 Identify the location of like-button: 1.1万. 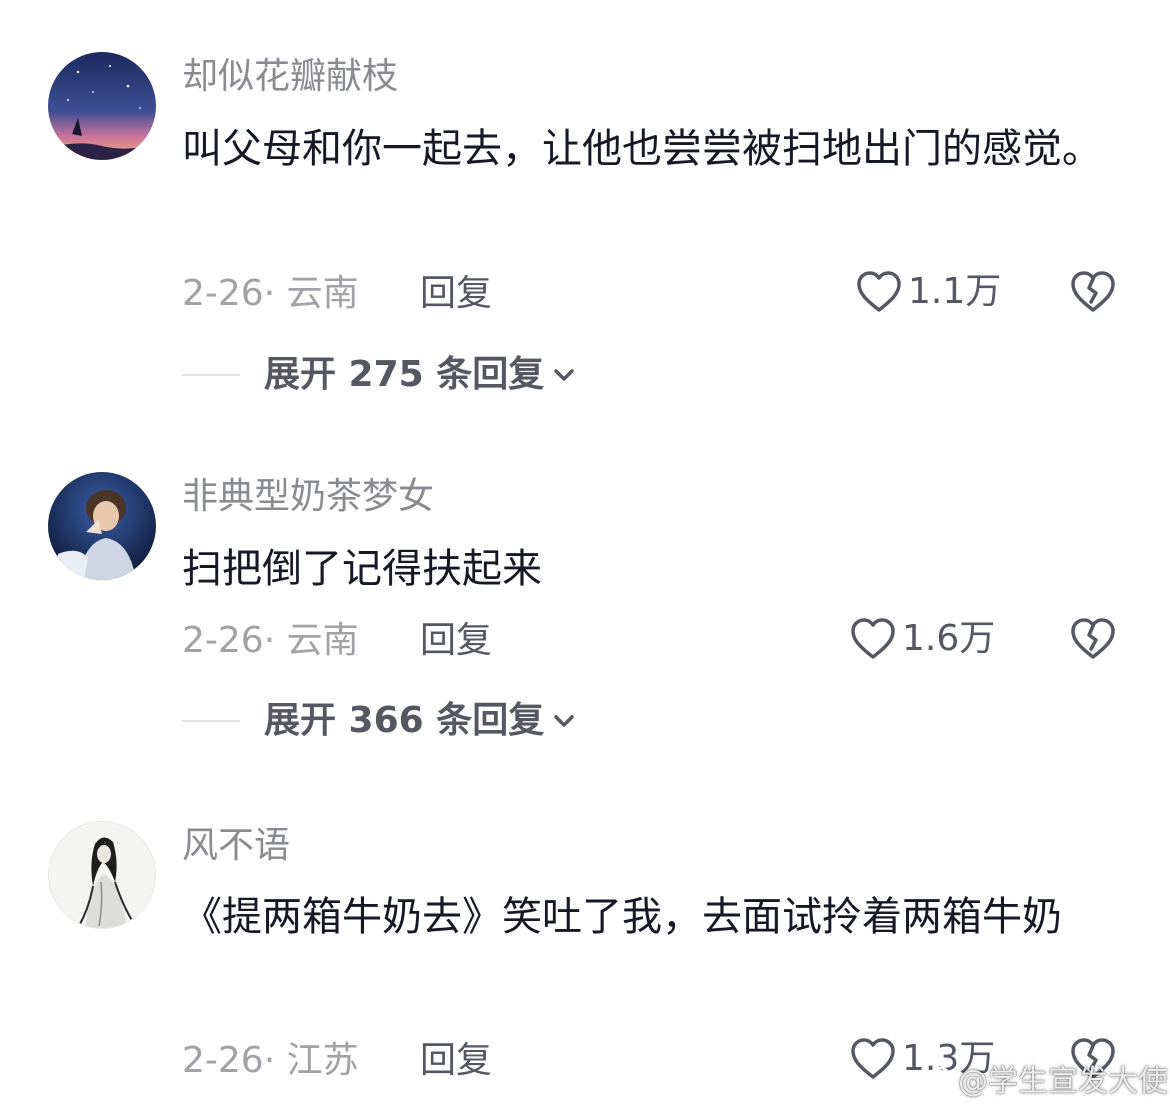
(928, 292).